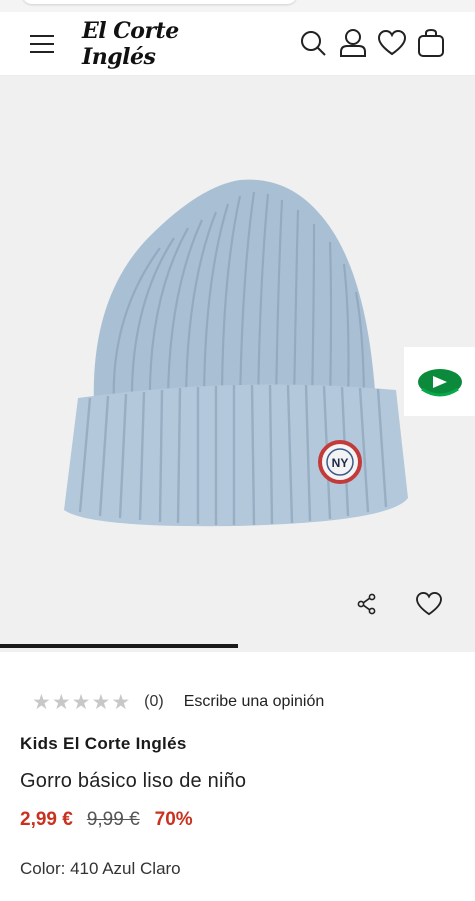 The image size is (475, 901). I want to click on menu-icon, so click(42, 44).